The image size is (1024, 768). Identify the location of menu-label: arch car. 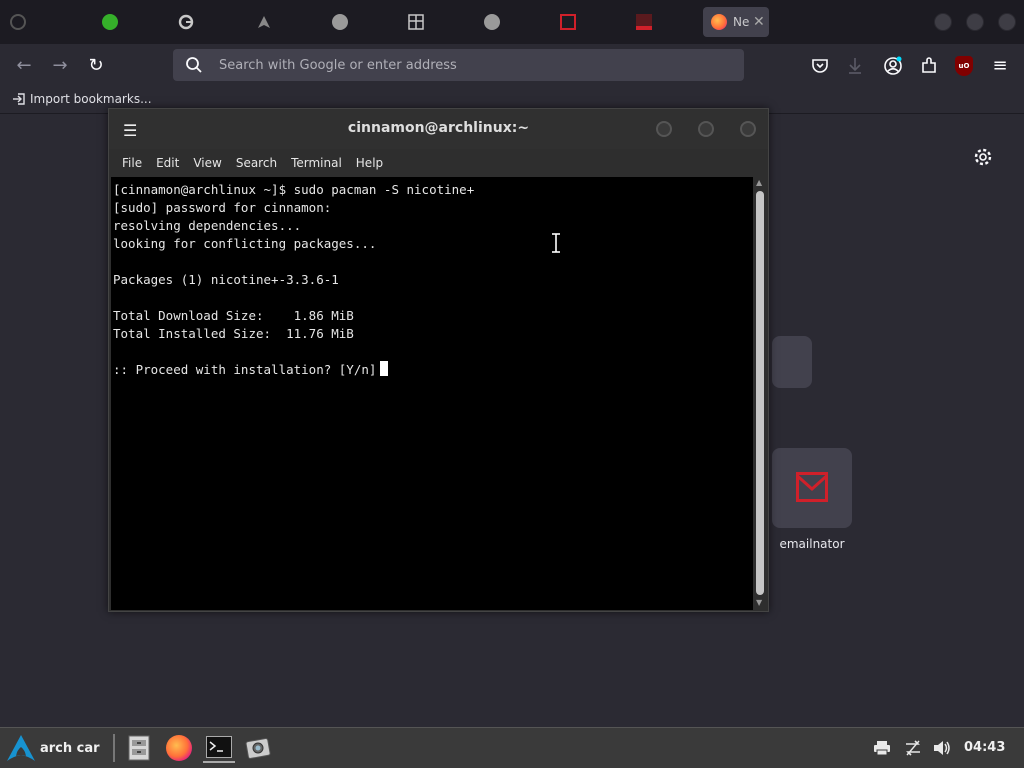
(70, 748).